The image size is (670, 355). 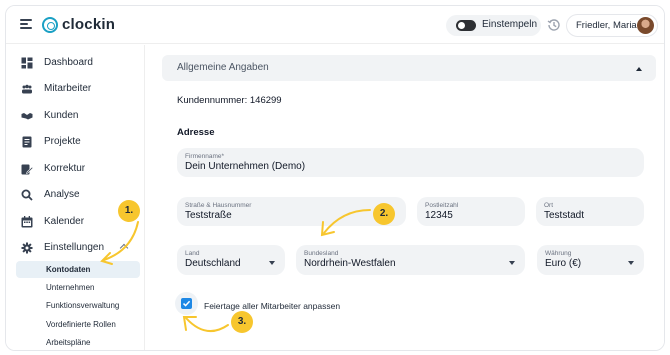 I want to click on state-select: Bundesland Nordrhein-Westfalen, so click(x=410, y=260).